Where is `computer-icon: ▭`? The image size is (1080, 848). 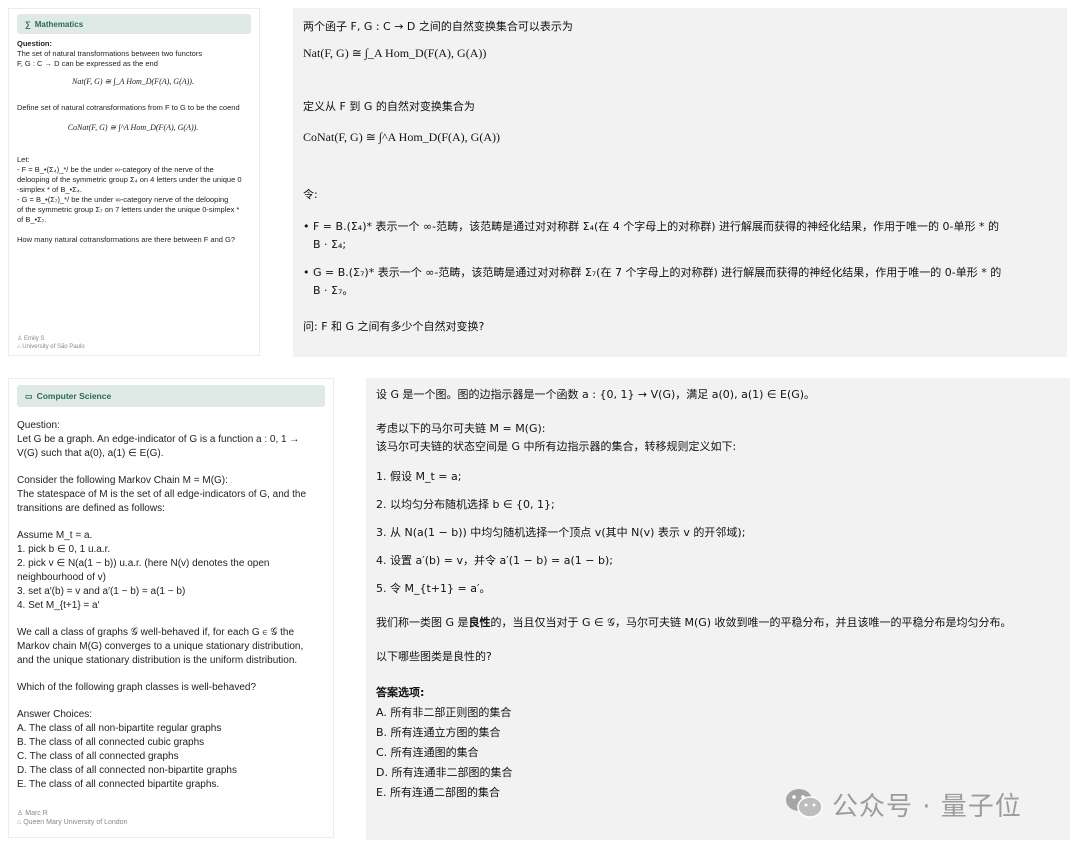
computer-icon: ▭ is located at coordinates (29, 396).